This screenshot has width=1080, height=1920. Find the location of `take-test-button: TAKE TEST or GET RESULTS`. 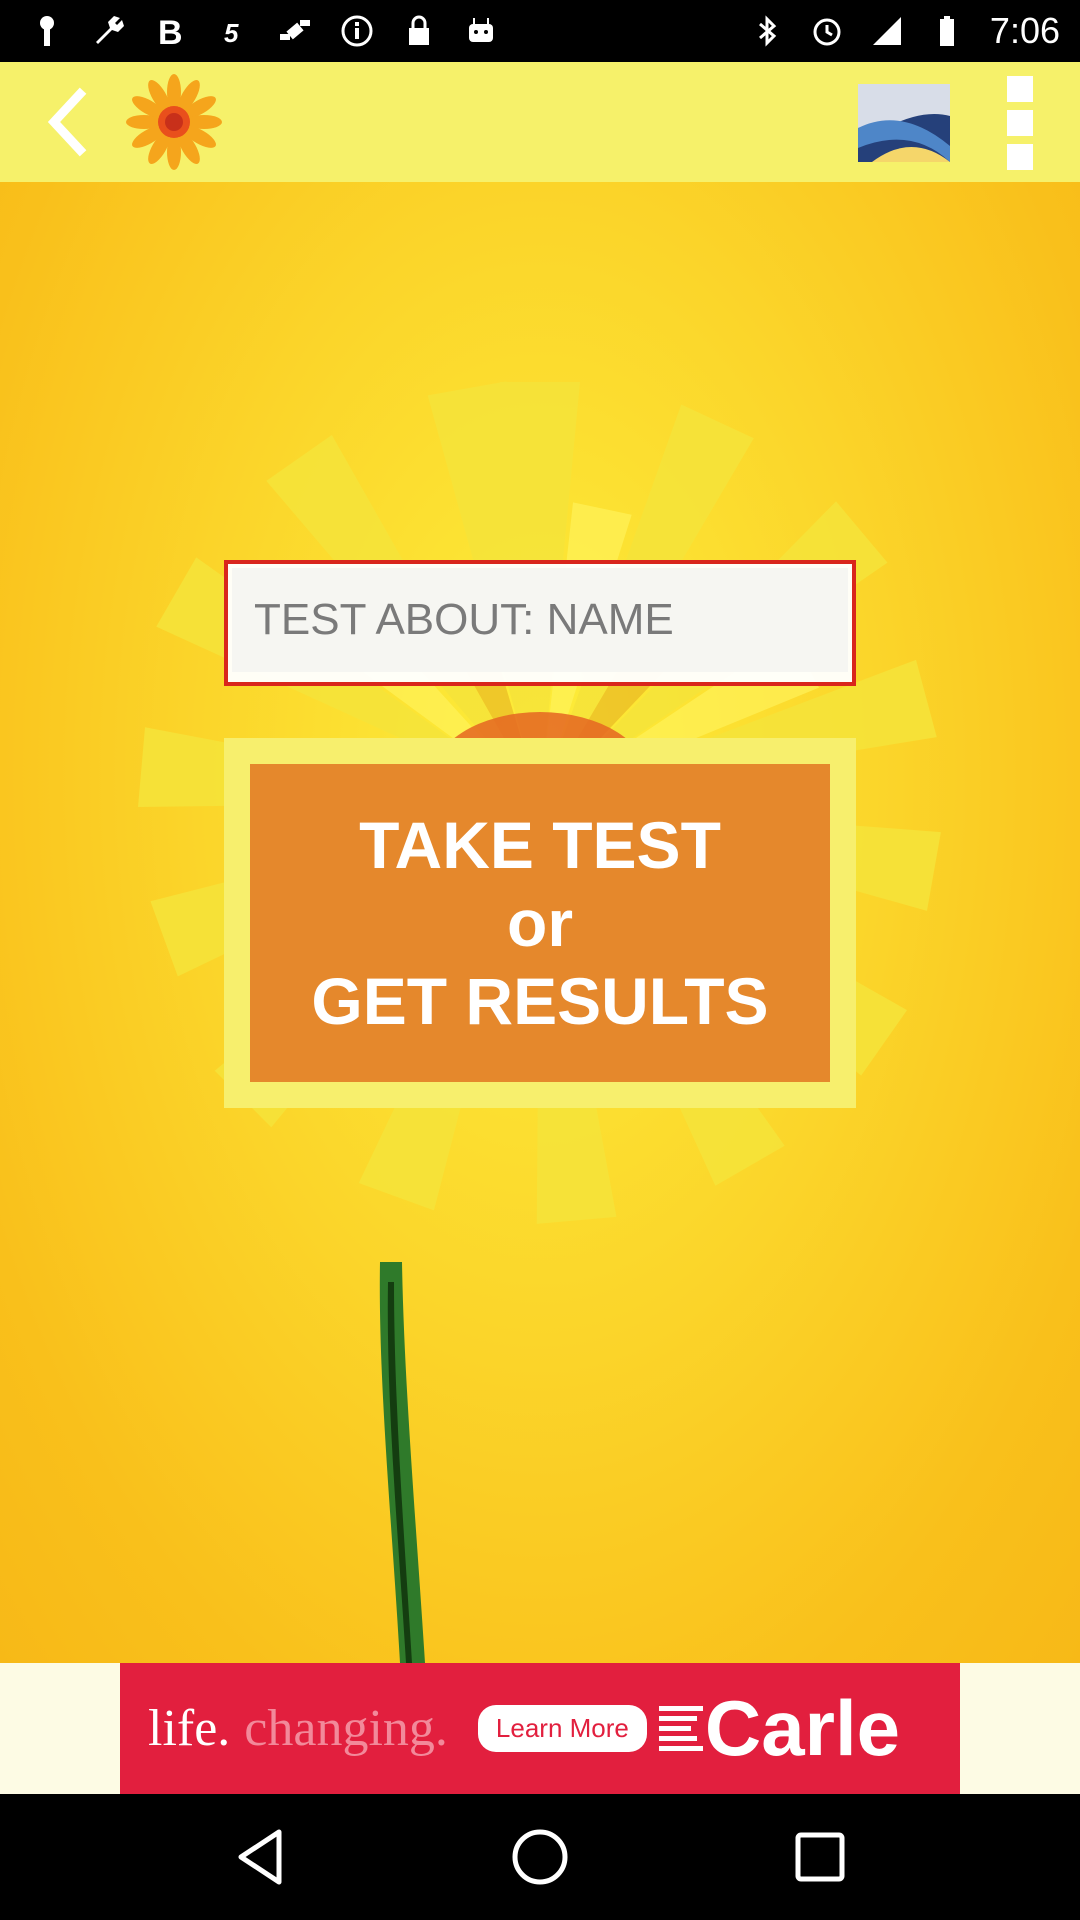

take-test-button: TAKE TEST or GET RESULTS is located at coordinates (540, 923).